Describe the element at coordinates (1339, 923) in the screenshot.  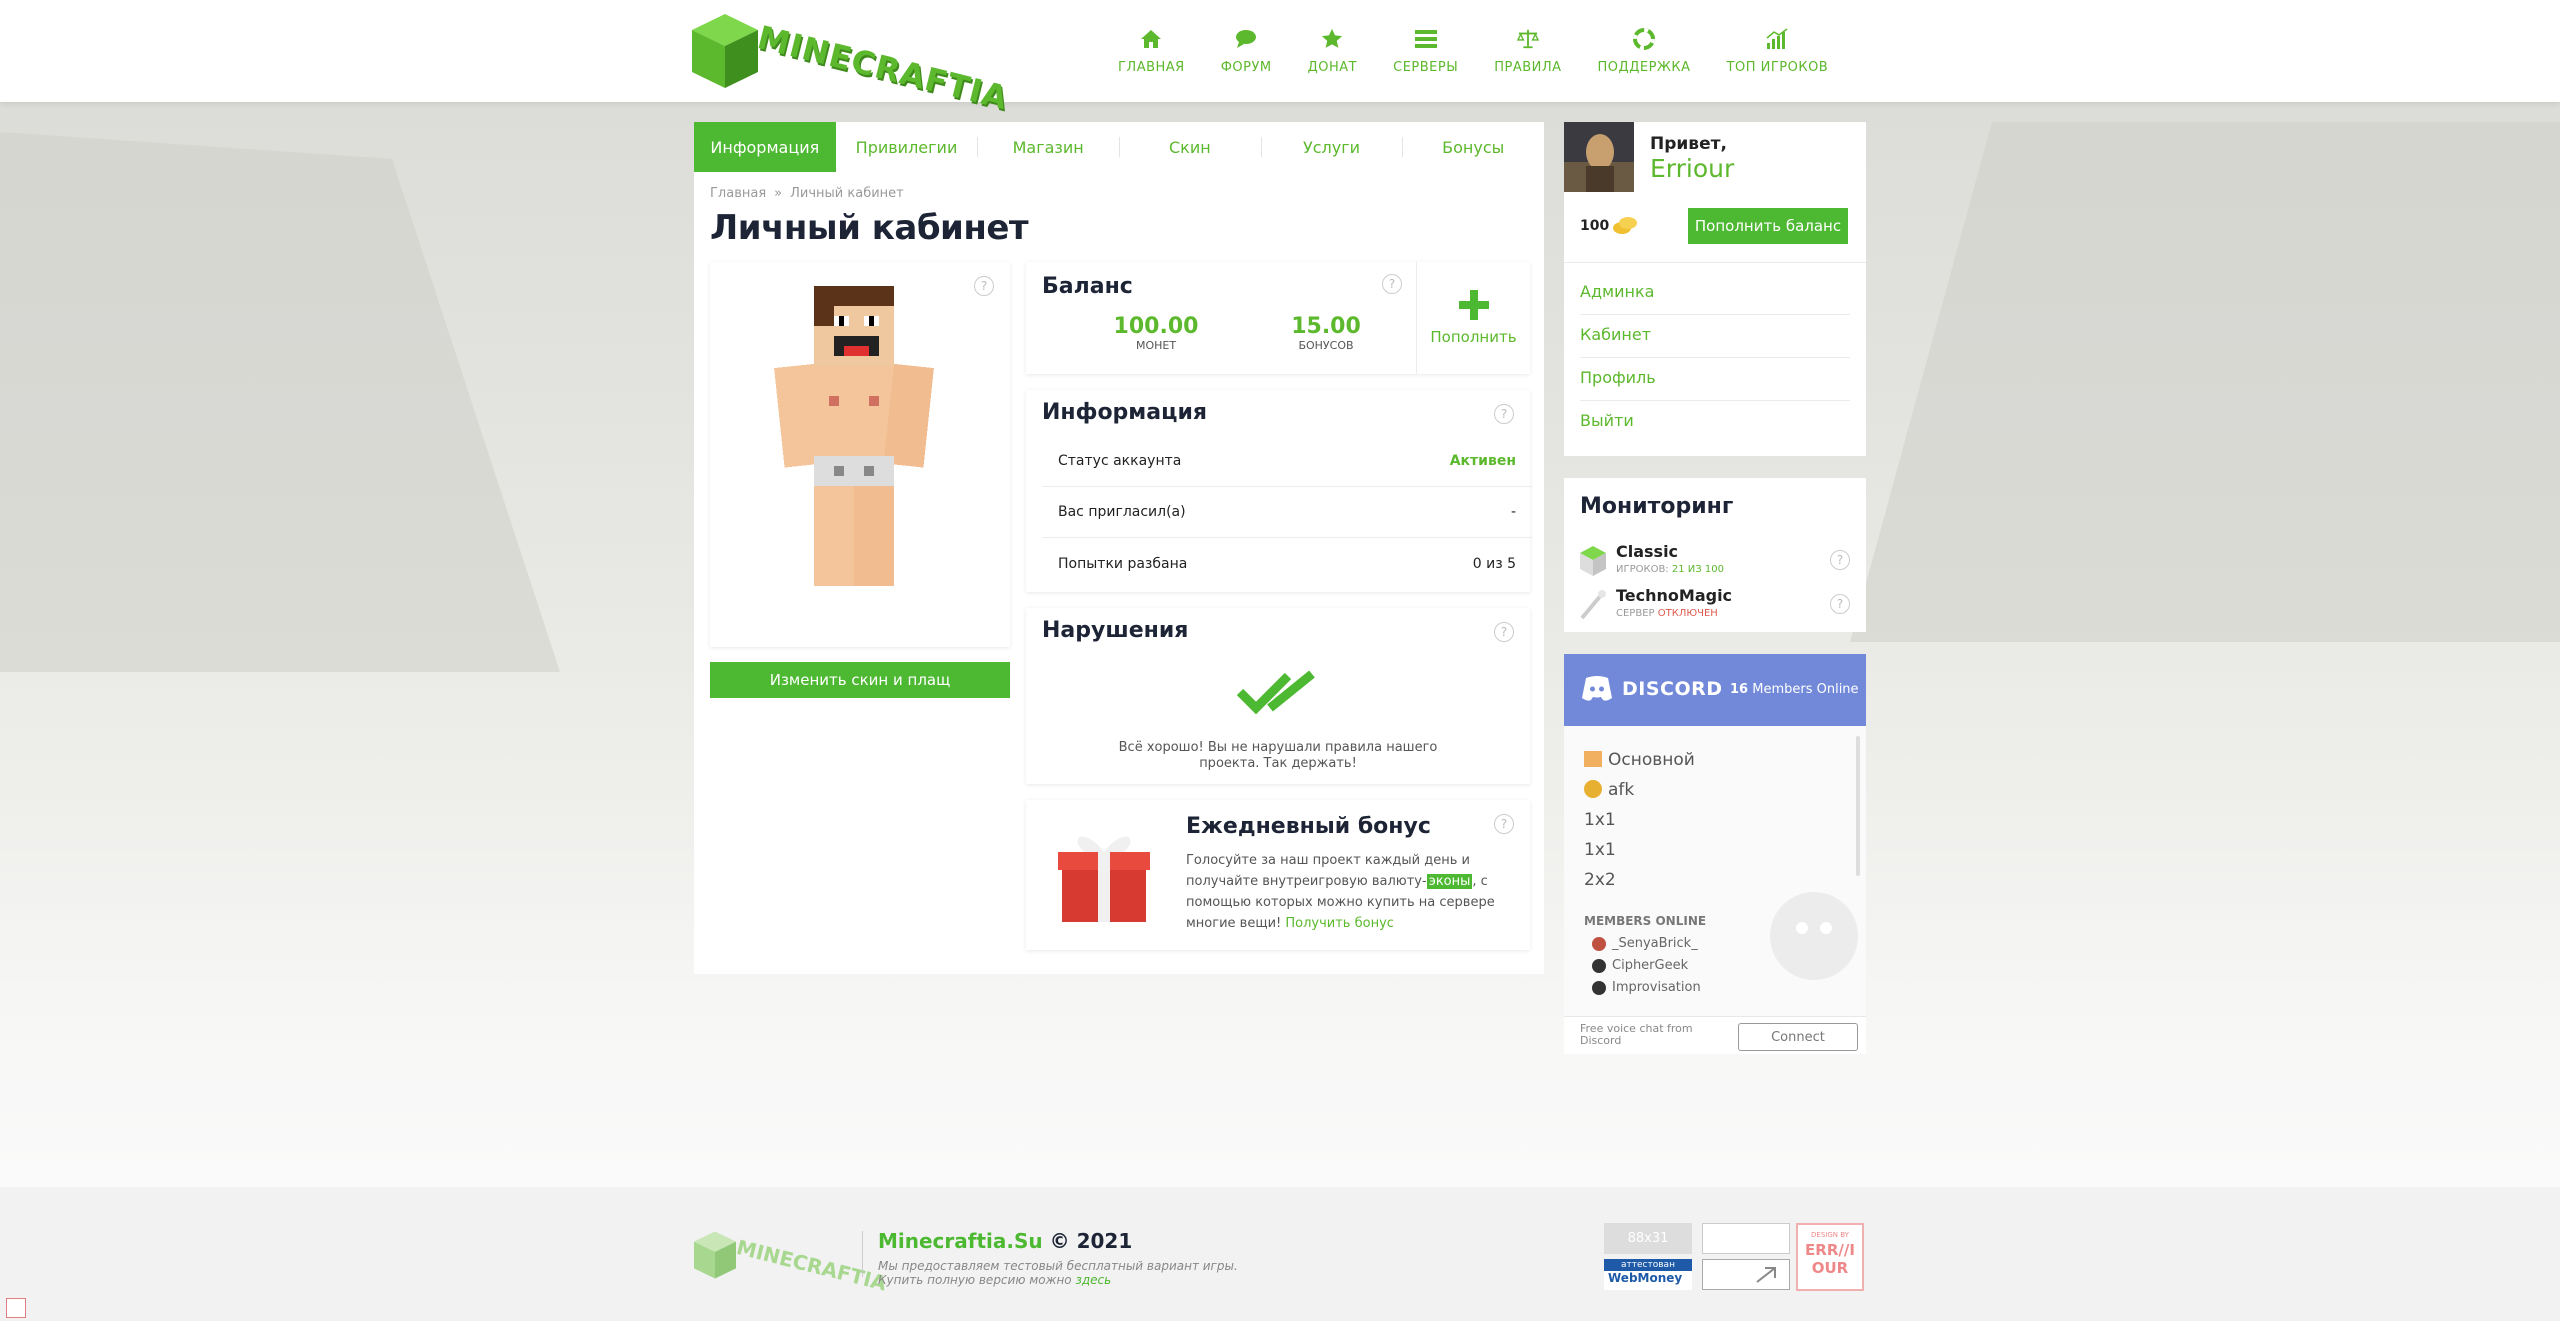
I see `get-bonus-link: Получить бонус` at that location.